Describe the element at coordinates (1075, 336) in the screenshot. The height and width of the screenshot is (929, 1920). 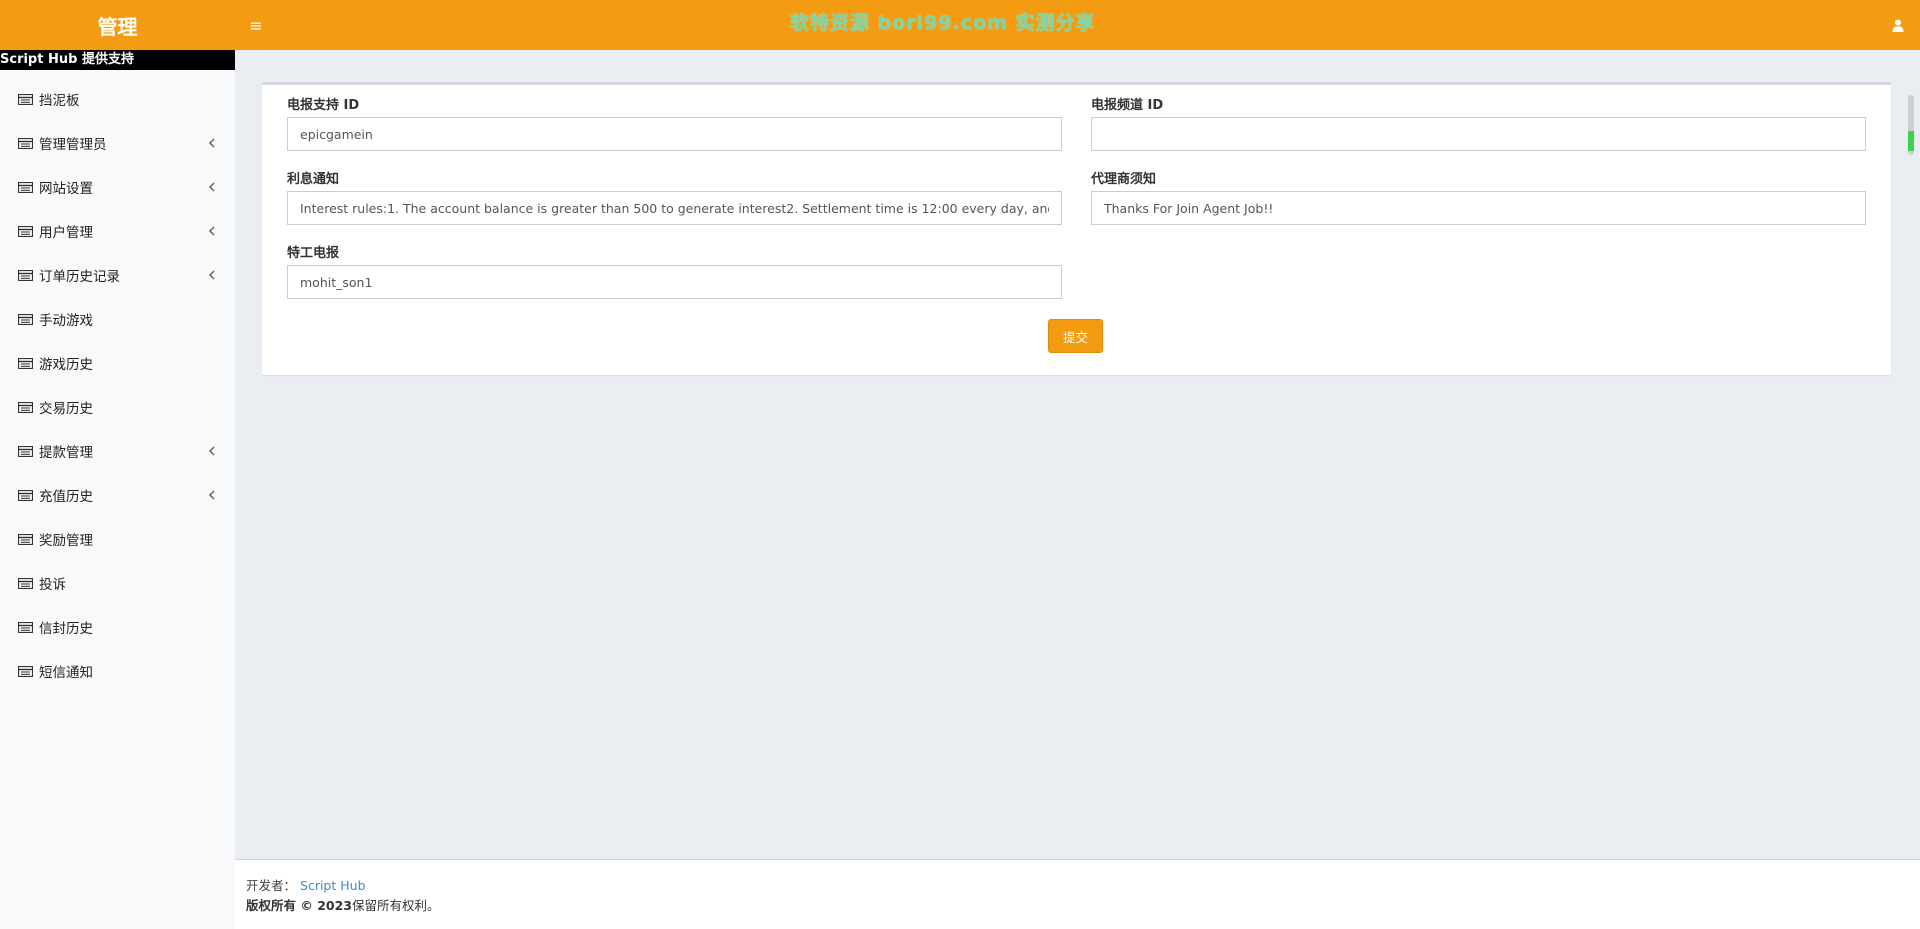
I see `submit-button: 提交` at that location.